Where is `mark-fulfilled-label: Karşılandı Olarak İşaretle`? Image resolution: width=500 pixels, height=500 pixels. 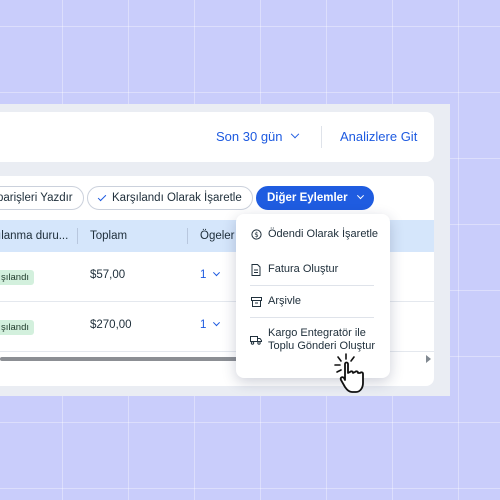 mark-fulfilled-label: Karşılandı Olarak İşaretle is located at coordinates (177, 198).